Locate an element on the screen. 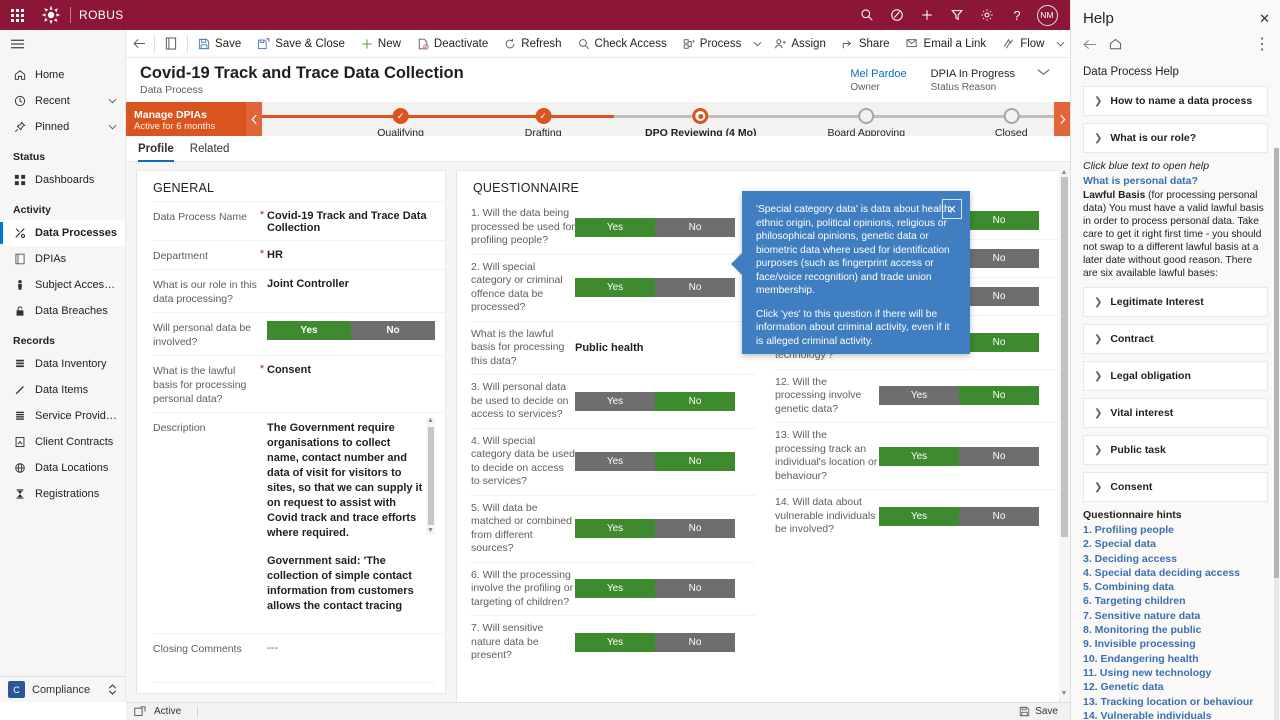  refresh-button: Refresh is located at coordinates (532, 44).